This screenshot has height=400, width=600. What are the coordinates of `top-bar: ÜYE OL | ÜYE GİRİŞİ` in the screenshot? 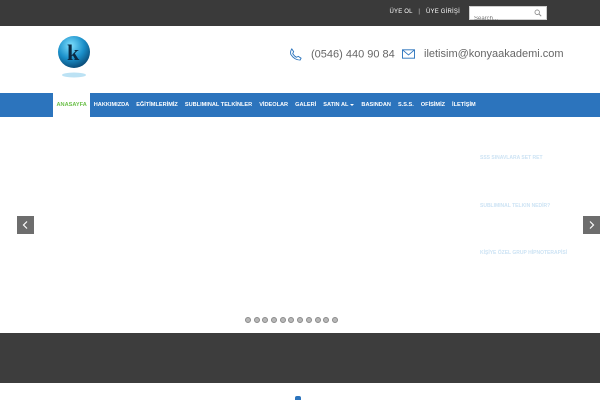 It's located at (300, 13).